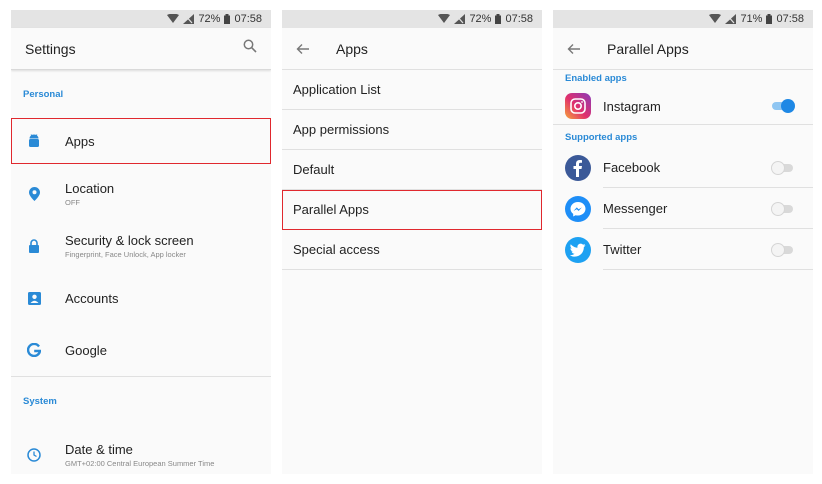 This screenshot has width=822, height=484. What do you see at coordinates (648, 48) in the screenshot?
I see `page-title: Parallel Apps` at bounding box center [648, 48].